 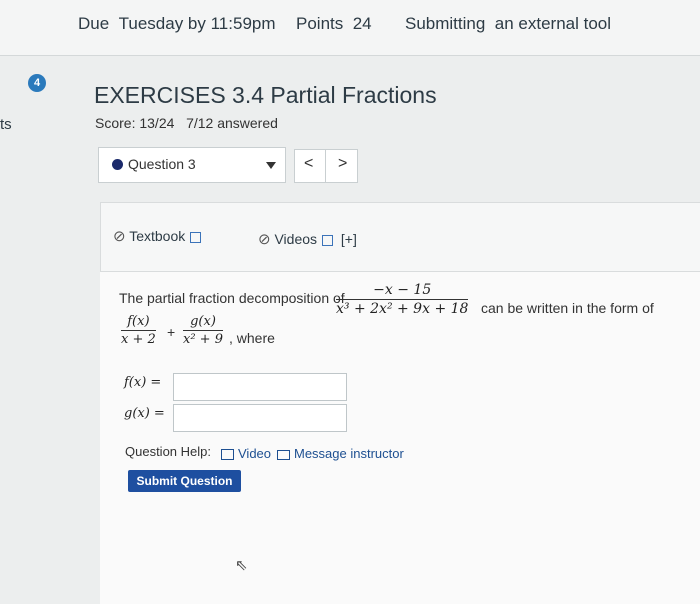 What do you see at coordinates (283, 454) in the screenshot?
I see `mail-icon` at bounding box center [283, 454].